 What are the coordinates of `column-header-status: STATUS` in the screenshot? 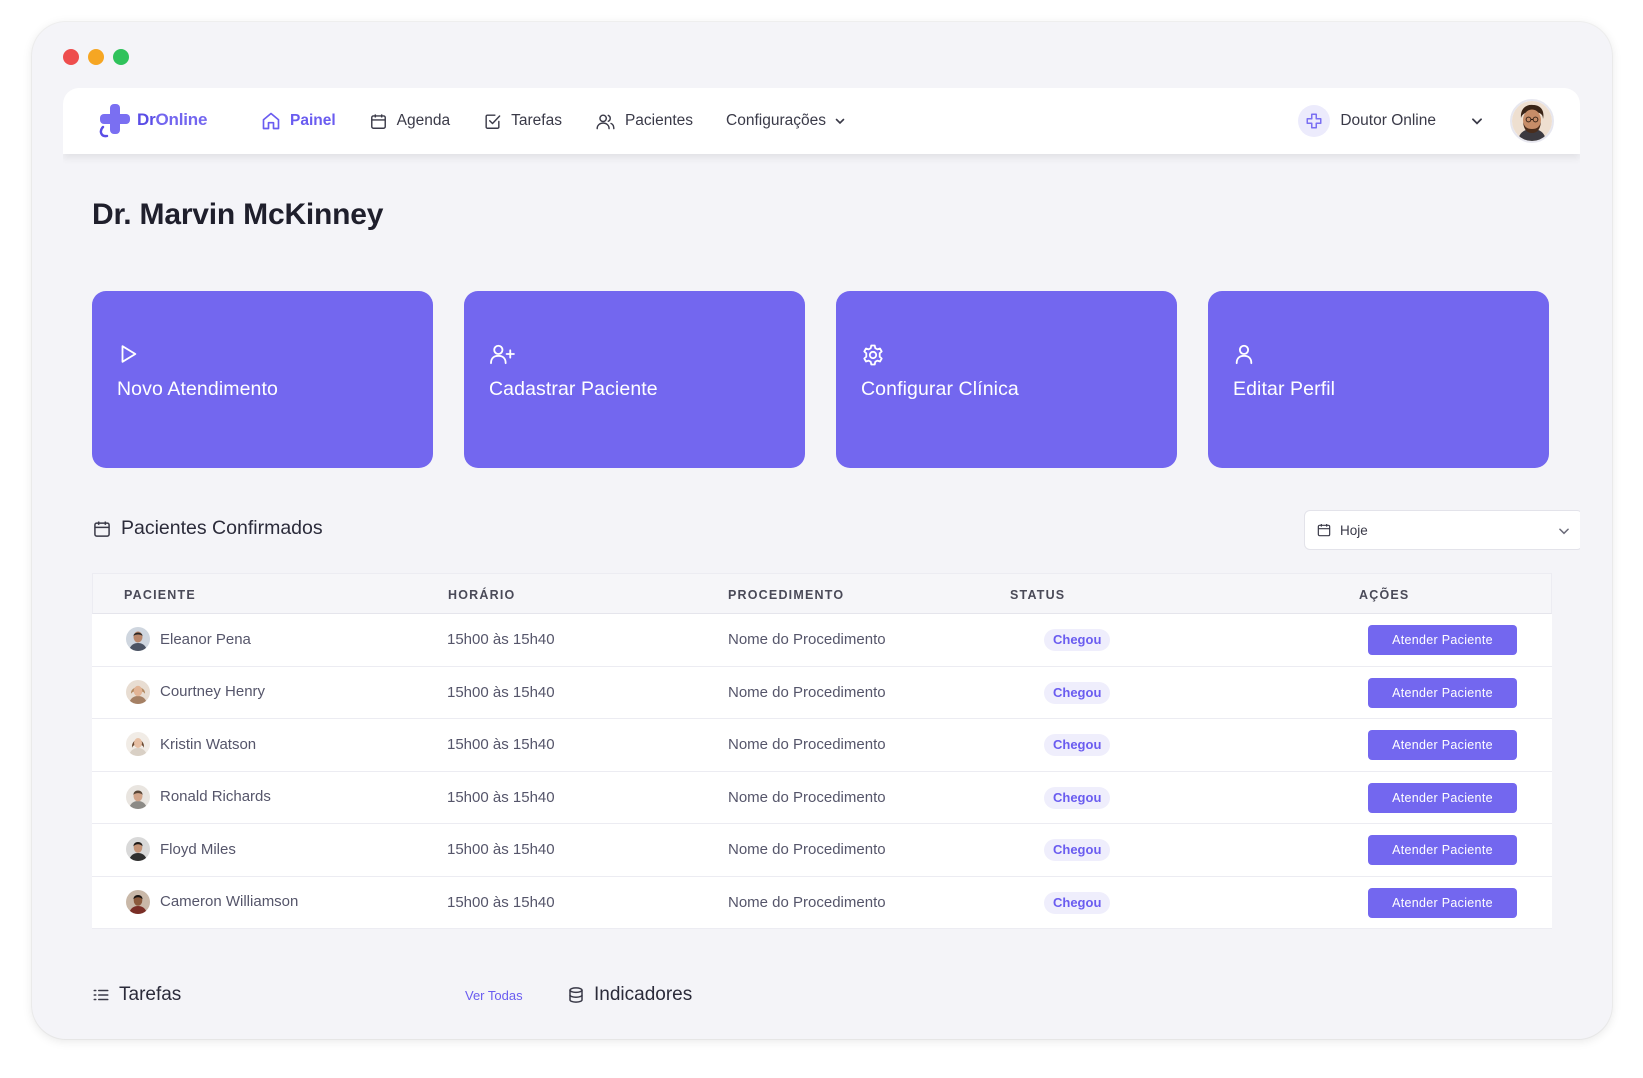 It's located at (1038, 595).